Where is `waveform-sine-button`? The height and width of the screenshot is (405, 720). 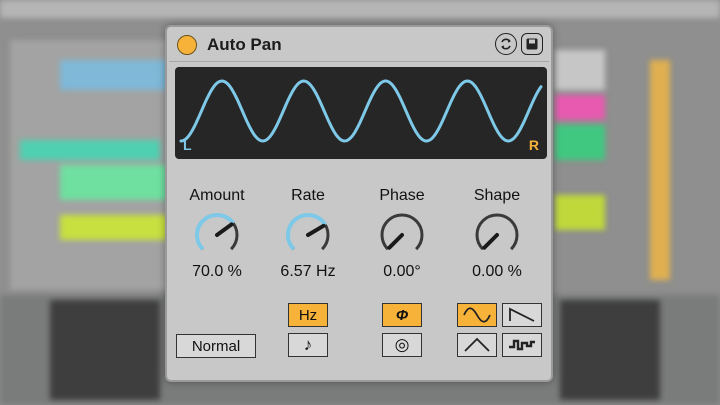 waveform-sine-button is located at coordinates (477, 315).